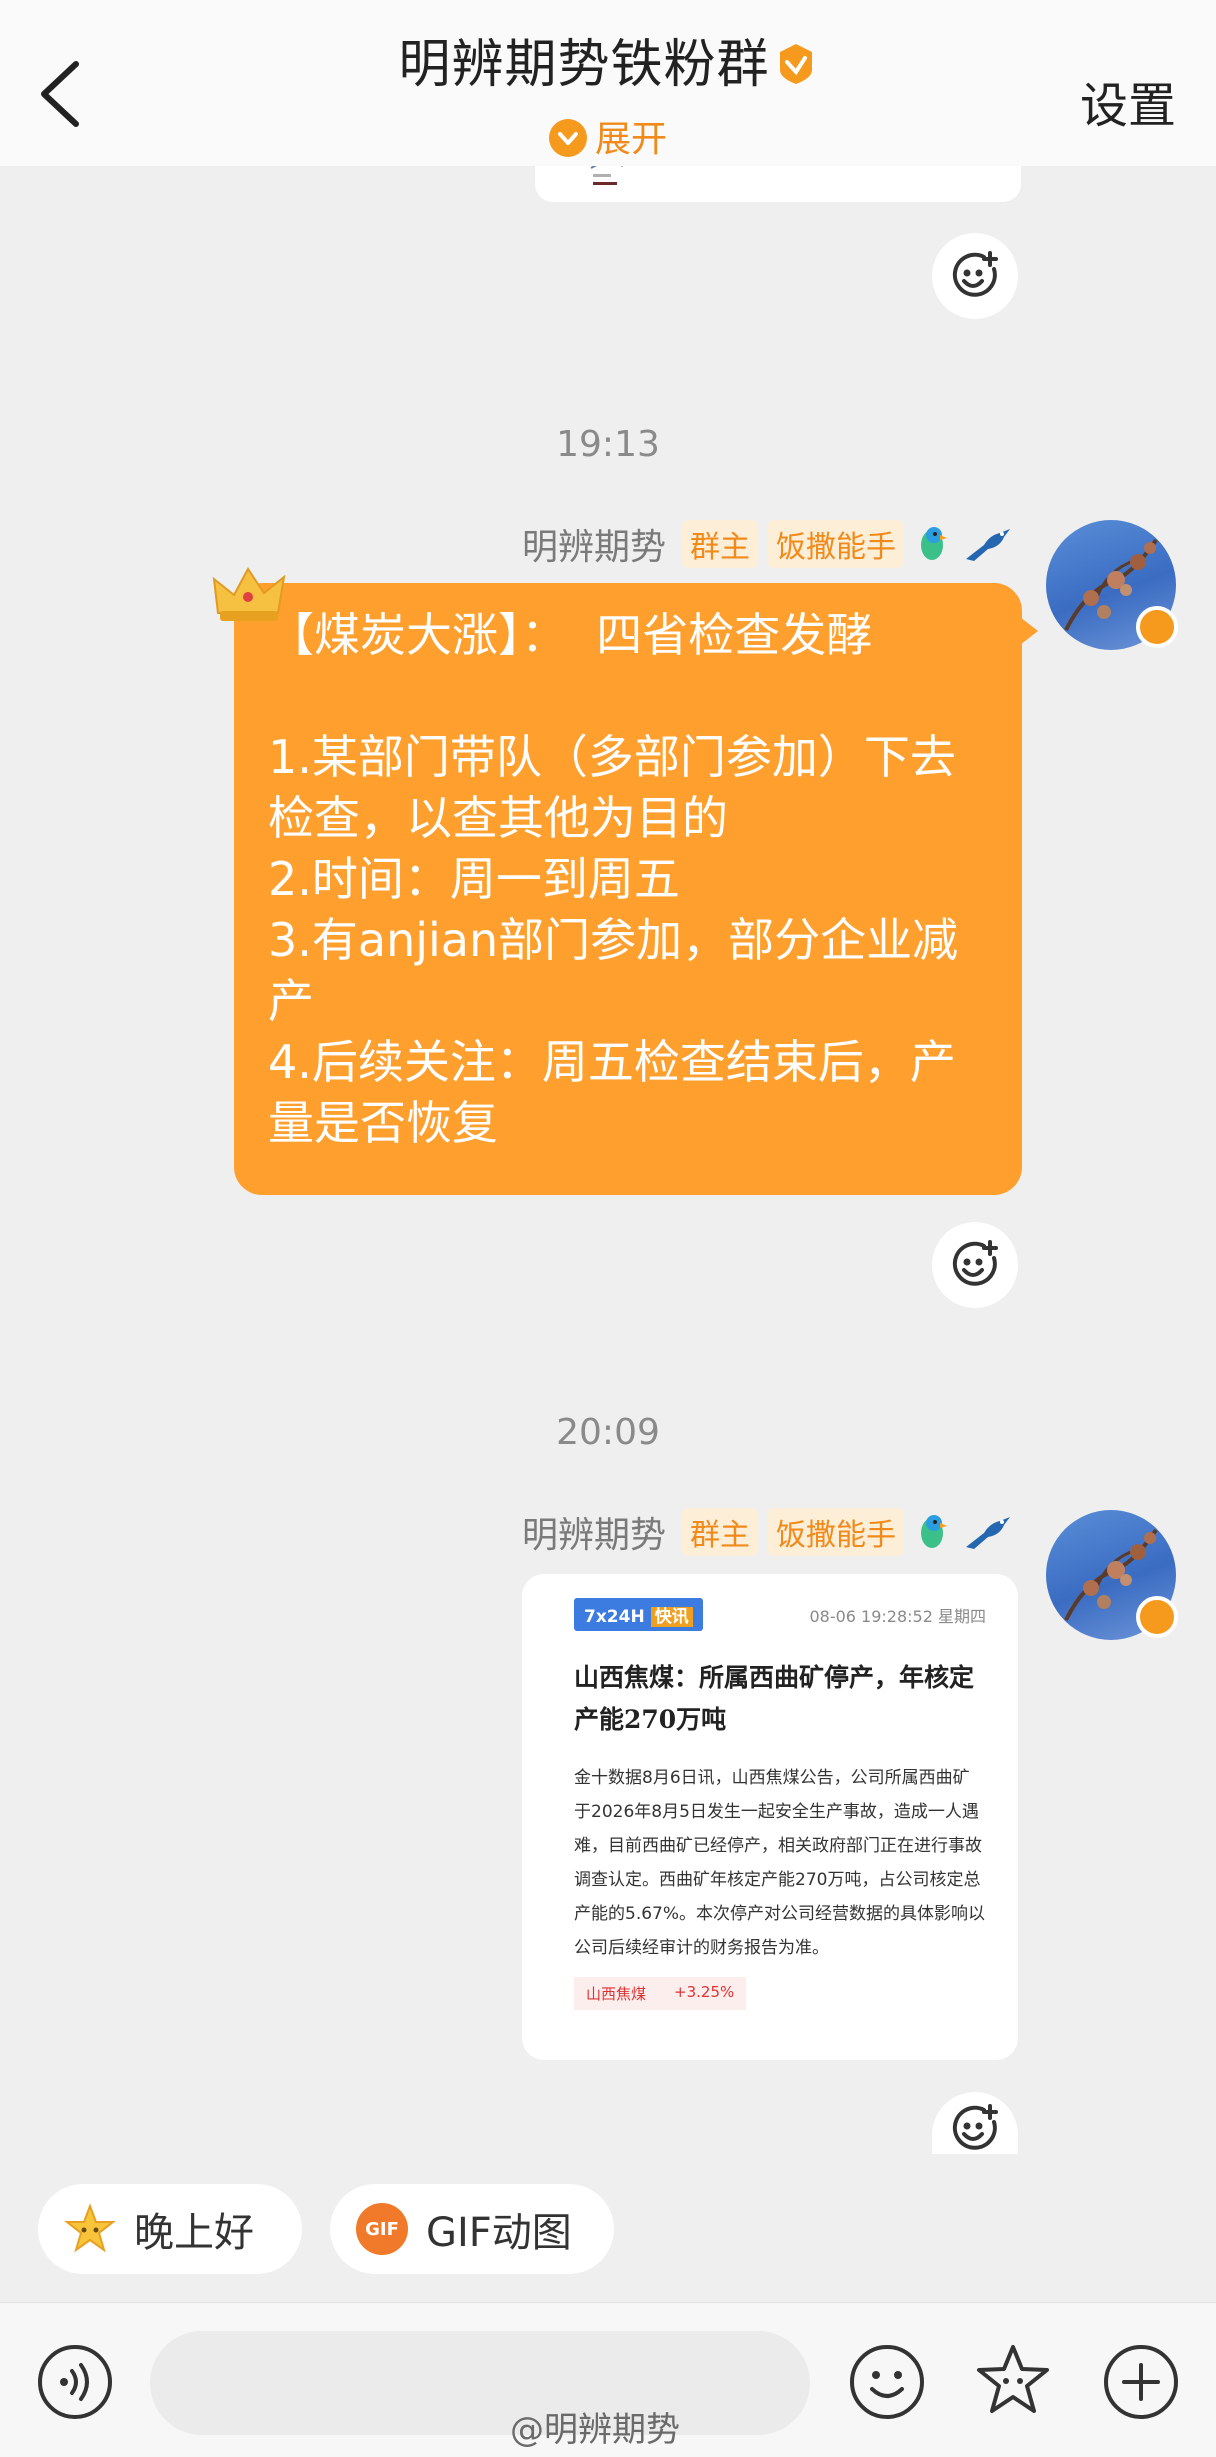 The width and height of the screenshot is (1216, 2457). I want to click on gif-icon: GIF, so click(382, 2229).